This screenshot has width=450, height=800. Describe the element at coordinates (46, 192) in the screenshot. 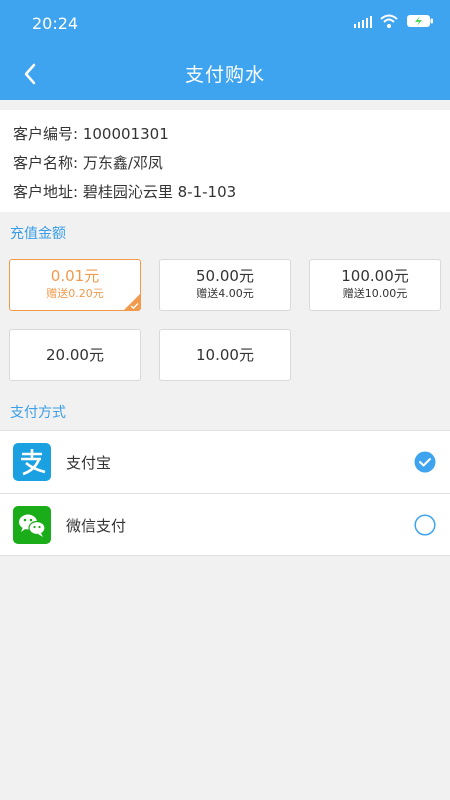

I see `customer-address-label: 客户地址:` at that location.